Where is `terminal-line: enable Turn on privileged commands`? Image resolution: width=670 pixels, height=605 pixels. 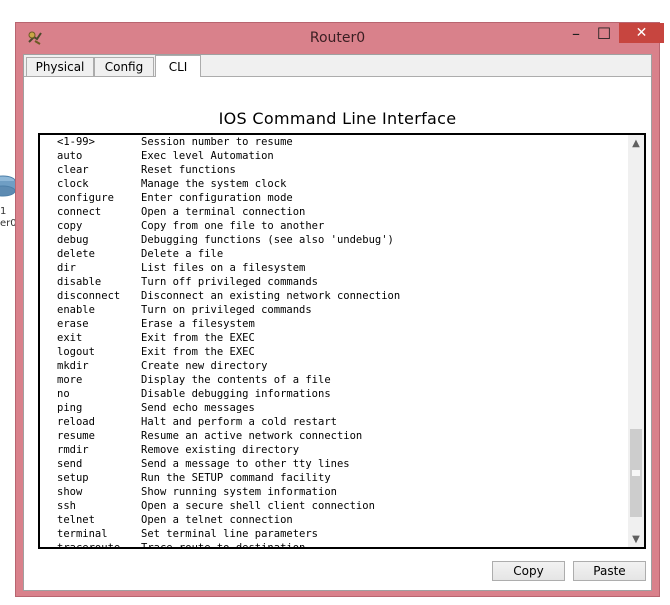
terminal-line: enable Turn on privileged commands is located at coordinates (342, 310).